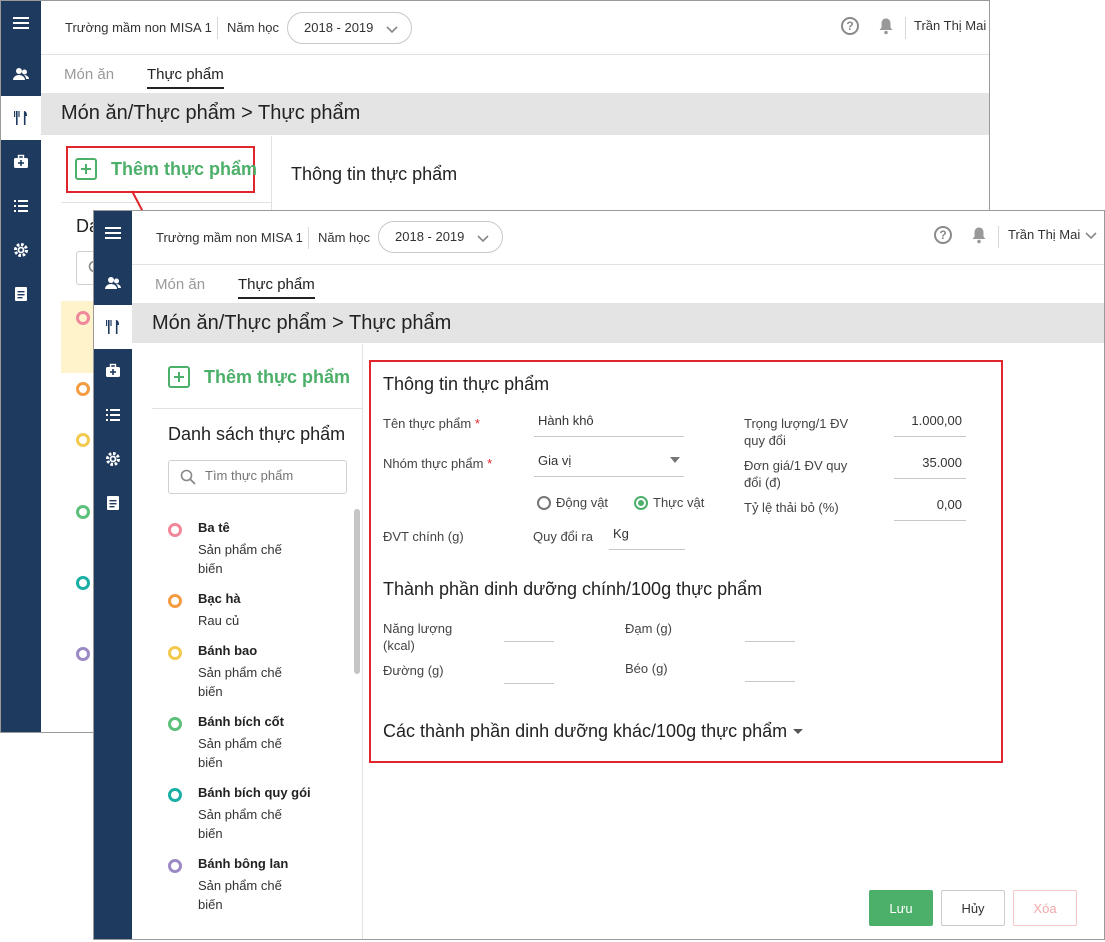  What do you see at coordinates (770, 669) in the screenshot?
I see `fat-field` at bounding box center [770, 669].